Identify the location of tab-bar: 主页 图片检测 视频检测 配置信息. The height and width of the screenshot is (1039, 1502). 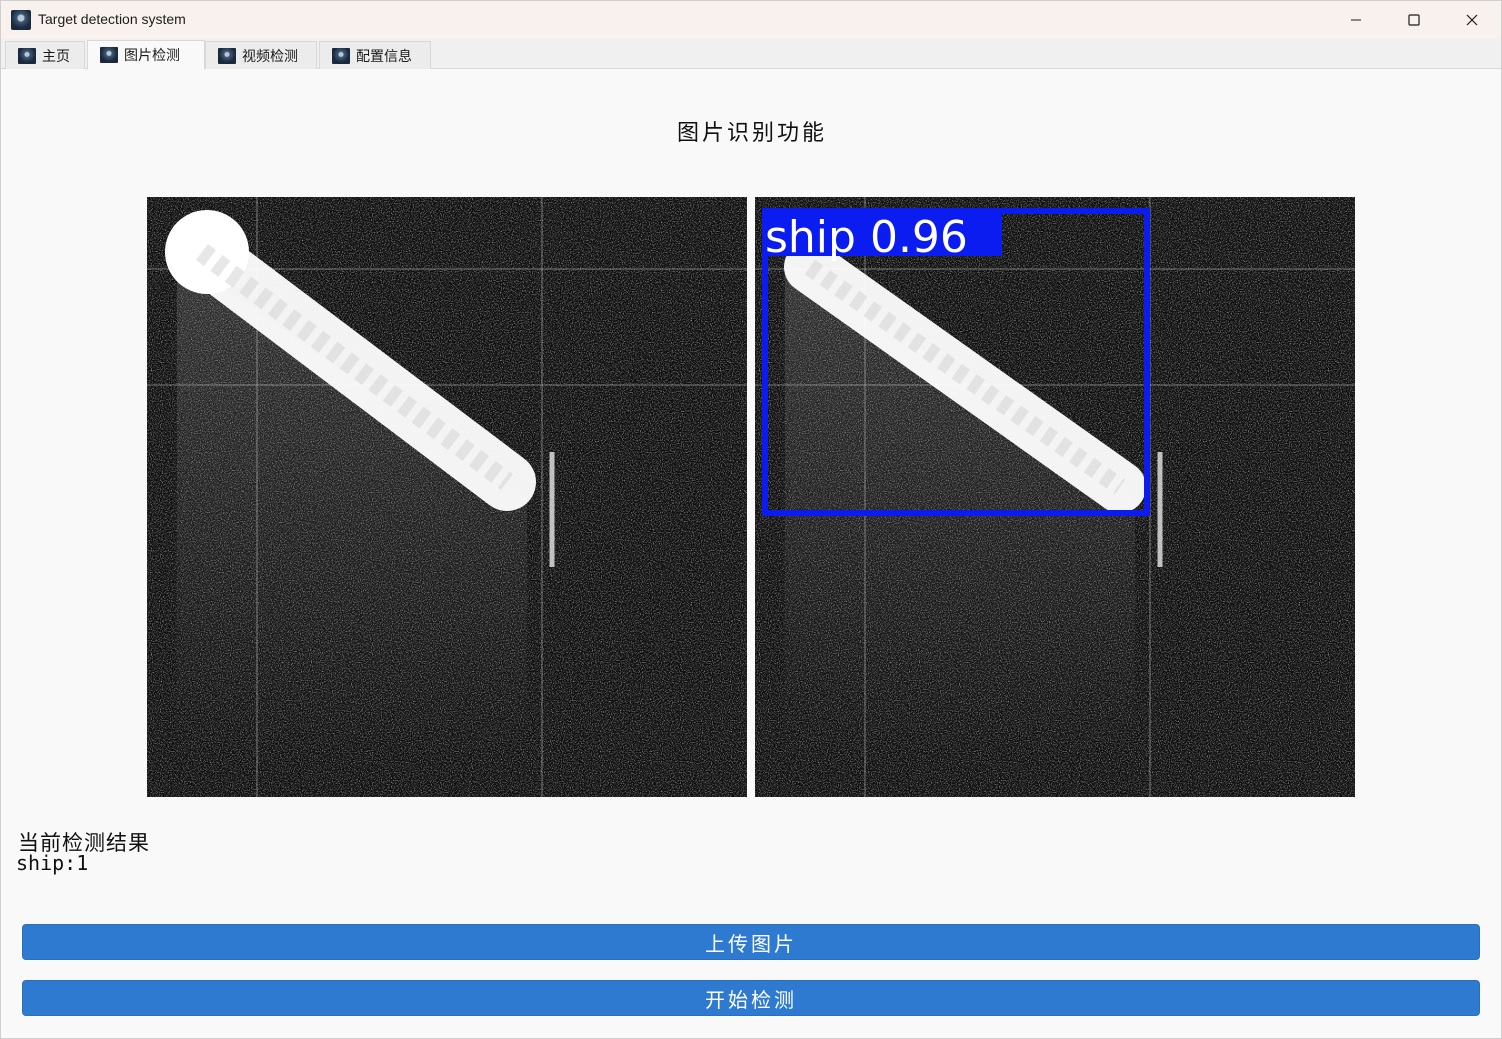
(751, 54).